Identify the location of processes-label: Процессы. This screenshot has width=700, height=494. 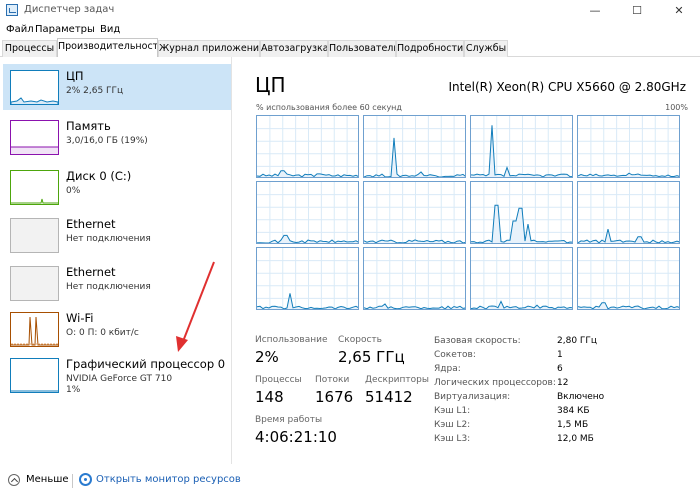
(278, 380).